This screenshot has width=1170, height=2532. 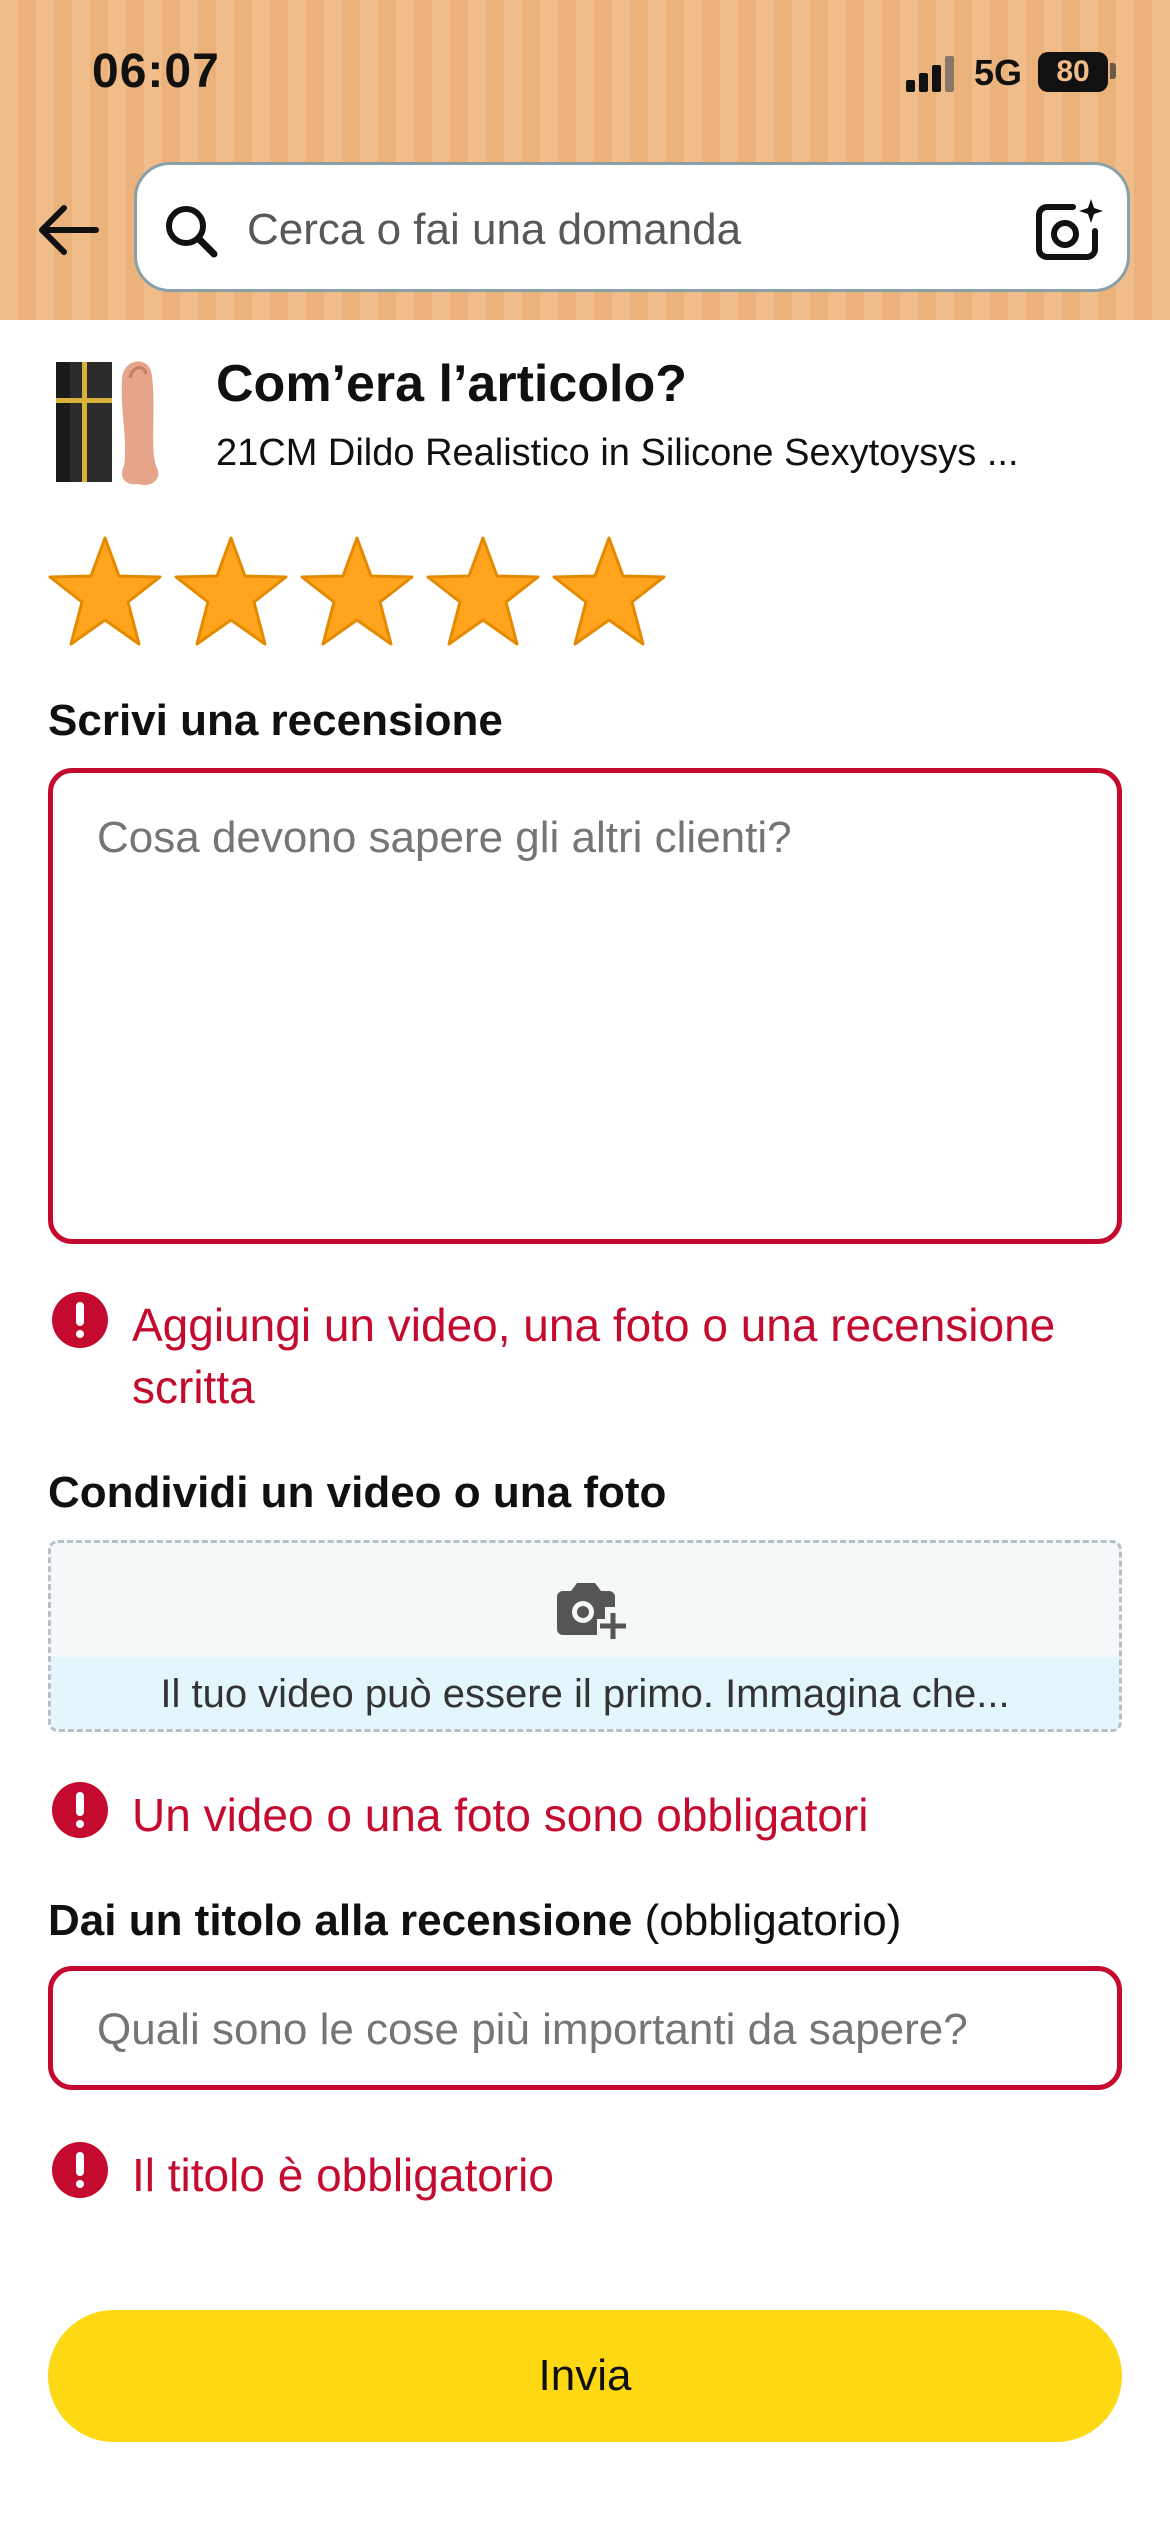 What do you see at coordinates (585, 2376) in the screenshot?
I see `submit-button: Invia` at bounding box center [585, 2376].